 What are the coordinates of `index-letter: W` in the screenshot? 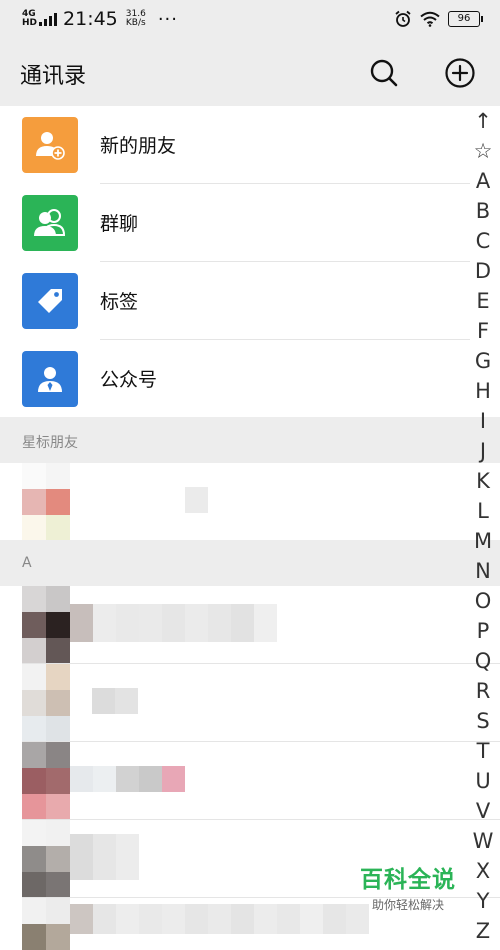 It's located at (483, 841).